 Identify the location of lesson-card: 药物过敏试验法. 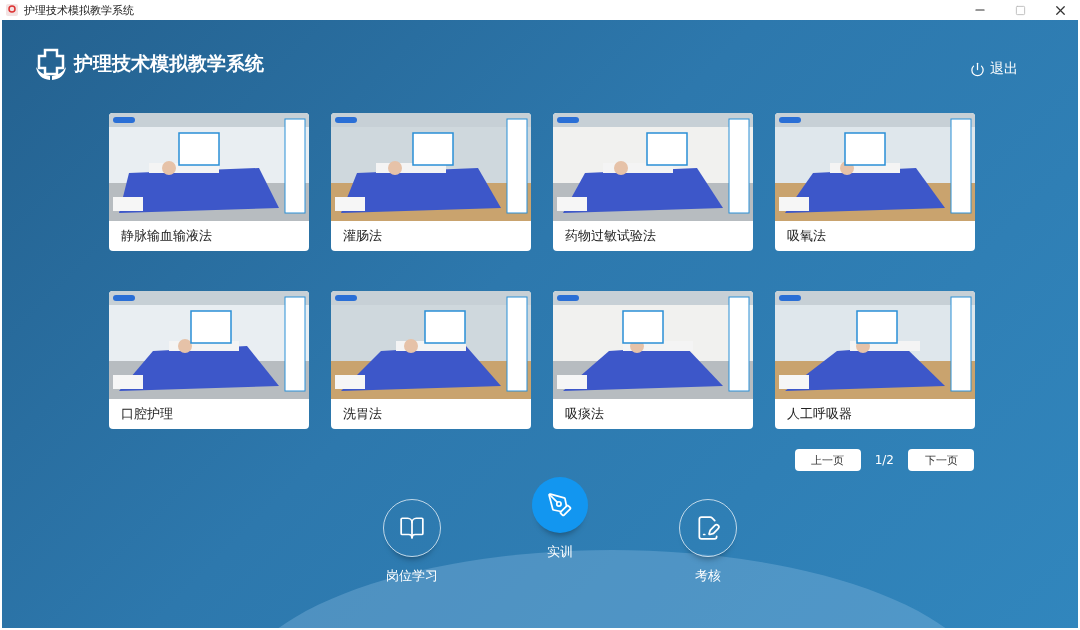
(653, 182).